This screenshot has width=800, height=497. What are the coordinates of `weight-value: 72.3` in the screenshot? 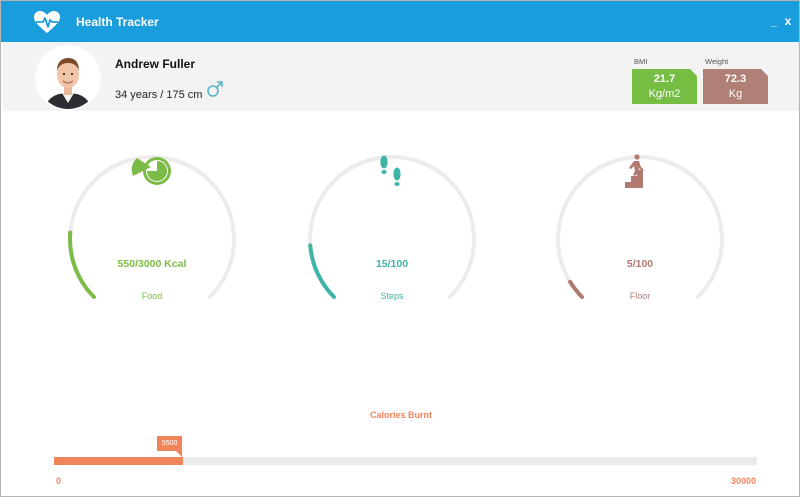 It's located at (735, 79).